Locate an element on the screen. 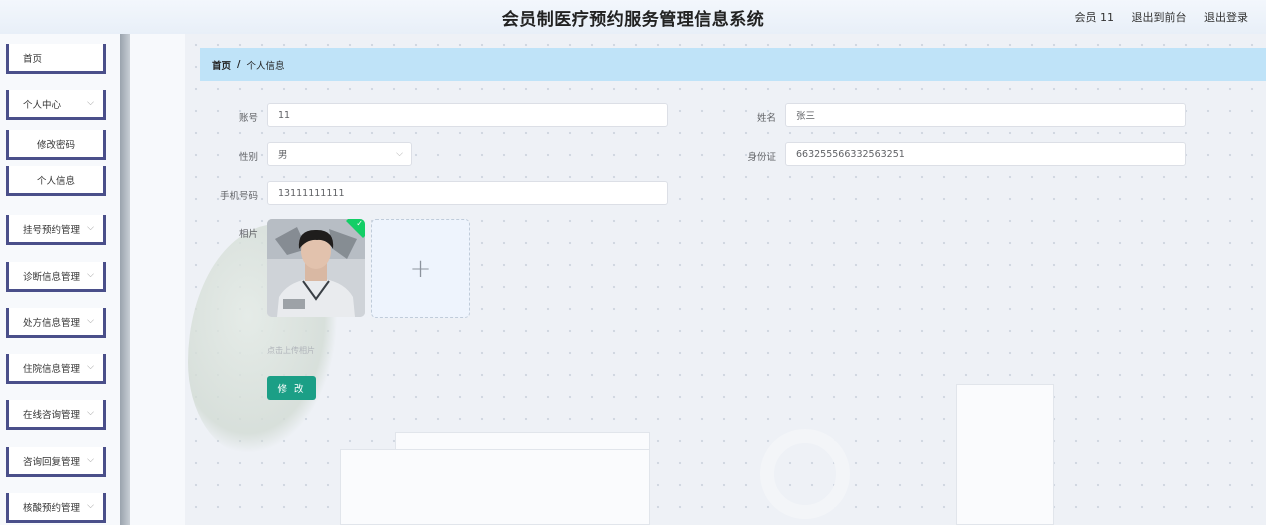  sidebar-item-change-password: 修改密码 is located at coordinates (56, 145).